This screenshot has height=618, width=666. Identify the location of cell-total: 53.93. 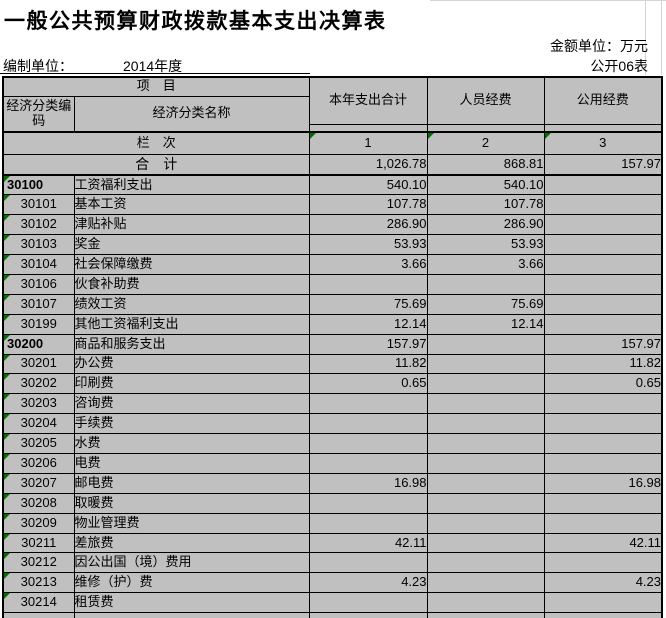
(368, 245).